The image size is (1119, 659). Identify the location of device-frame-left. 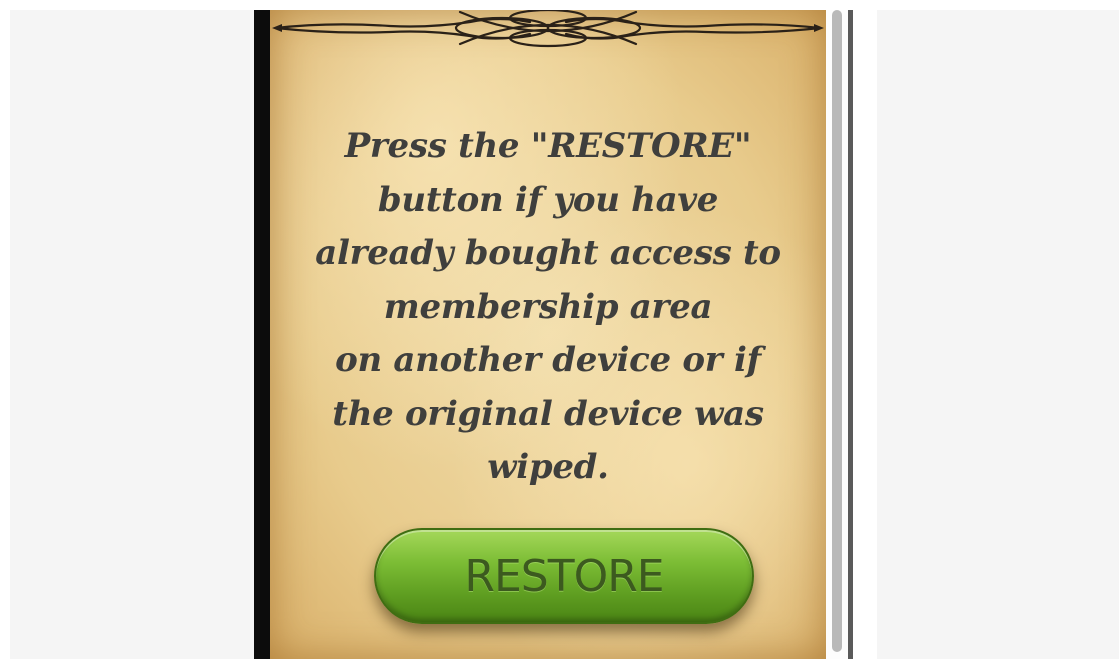
(262, 334).